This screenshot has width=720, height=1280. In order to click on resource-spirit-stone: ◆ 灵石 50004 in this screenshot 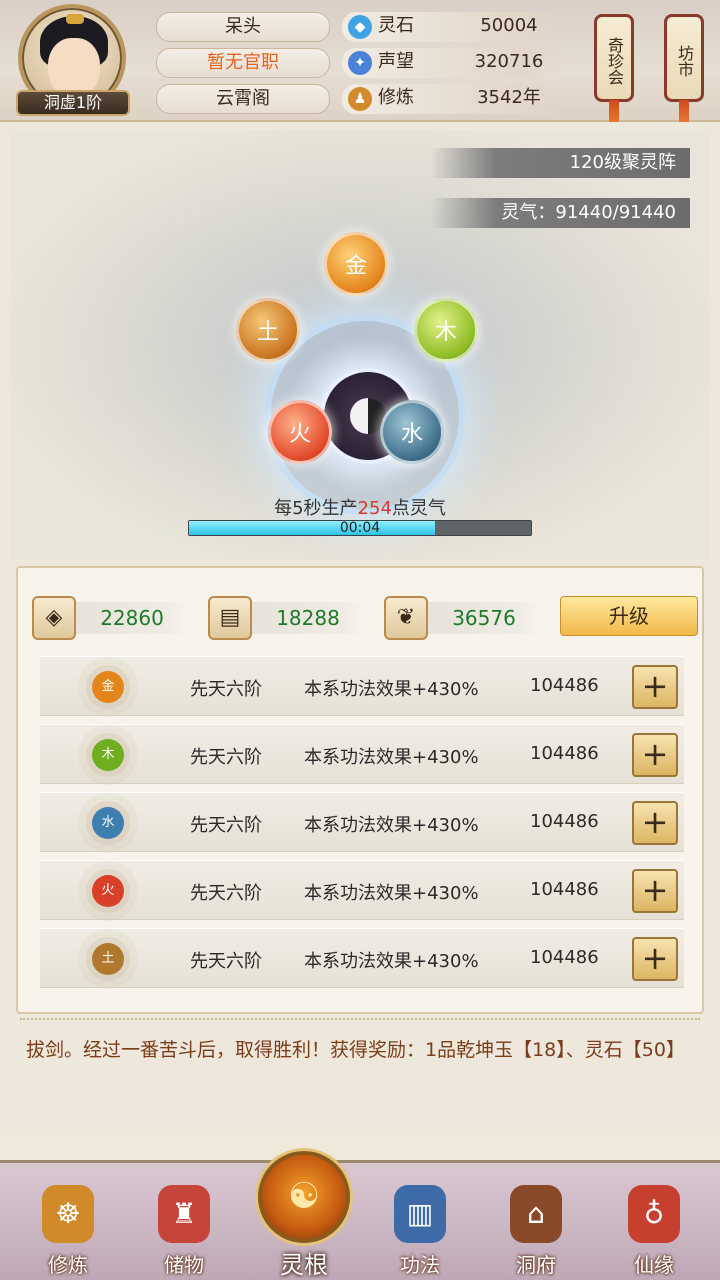, I will do `click(453, 27)`.